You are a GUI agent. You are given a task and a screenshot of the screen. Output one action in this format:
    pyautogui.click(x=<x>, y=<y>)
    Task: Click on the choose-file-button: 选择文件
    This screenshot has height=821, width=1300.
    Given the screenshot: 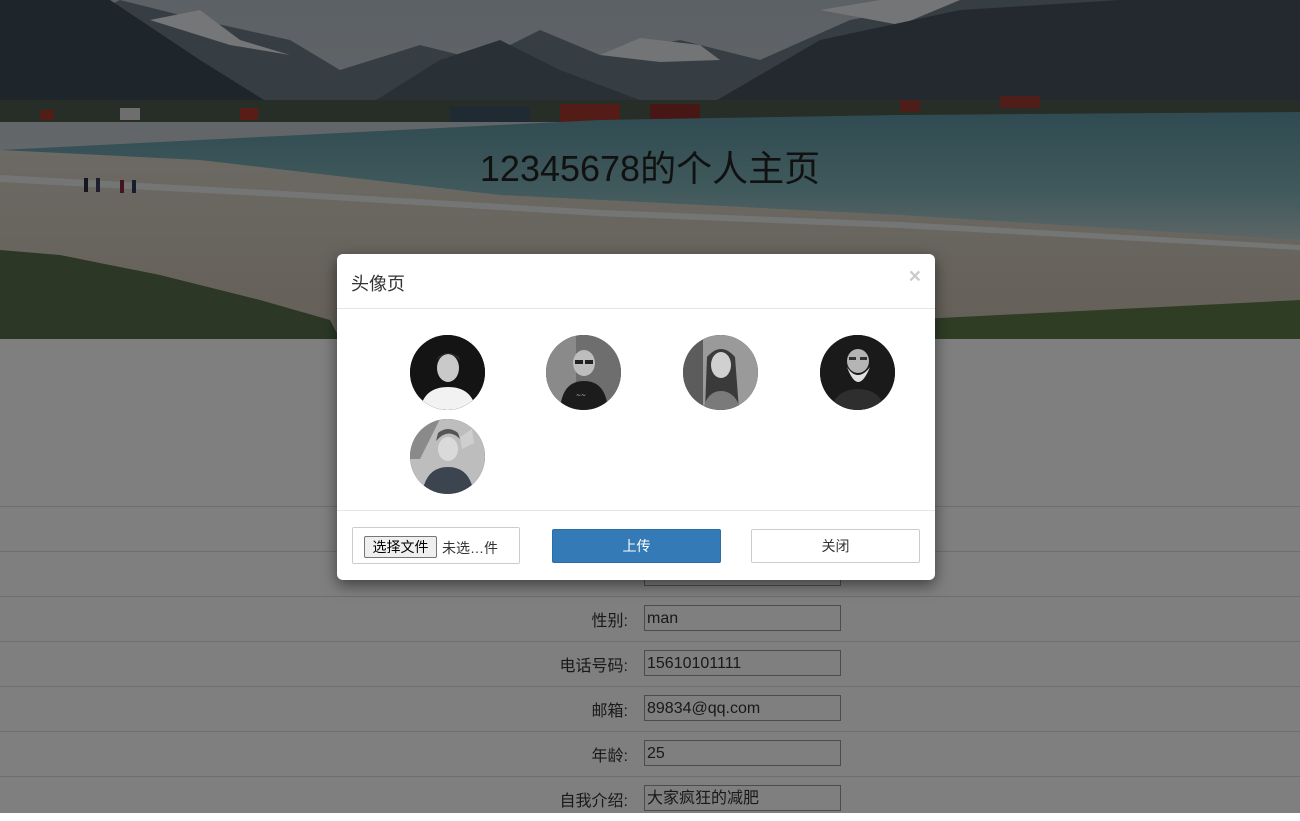 What is the action you would take?
    pyautogui.click(x=400, y=547)
    